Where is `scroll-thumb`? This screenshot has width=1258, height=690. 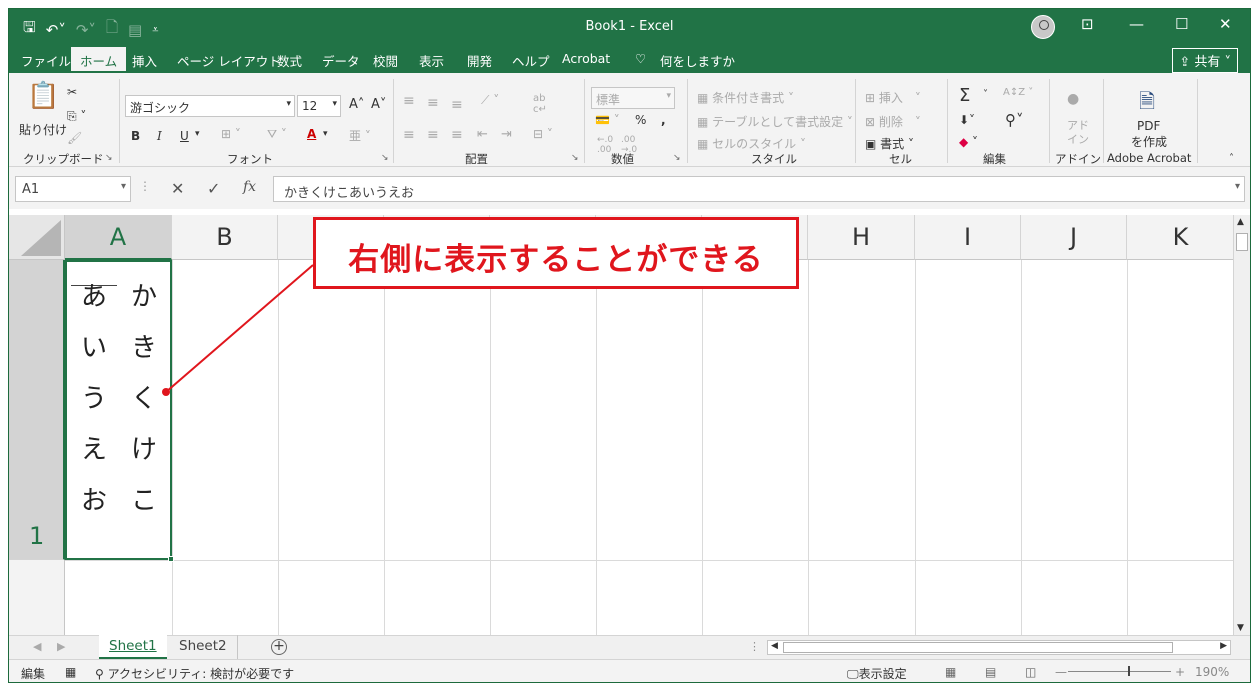 scroll-thumb is located at coordinates (978, 647).